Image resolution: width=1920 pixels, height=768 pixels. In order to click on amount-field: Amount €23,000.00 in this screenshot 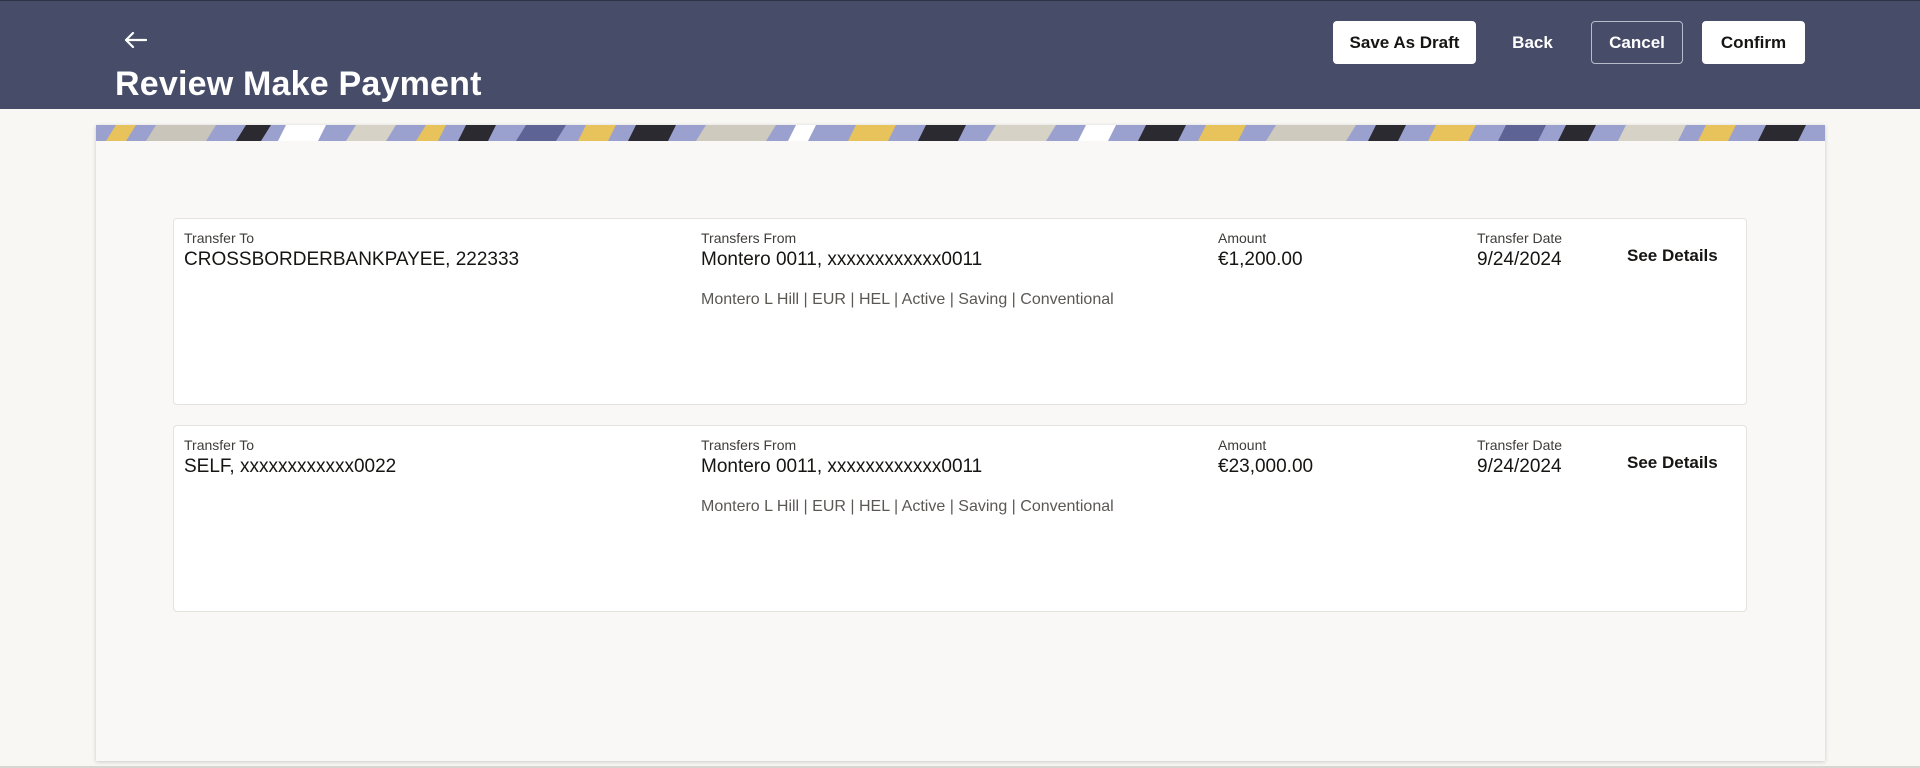, I will do `click(1265, 457)`.